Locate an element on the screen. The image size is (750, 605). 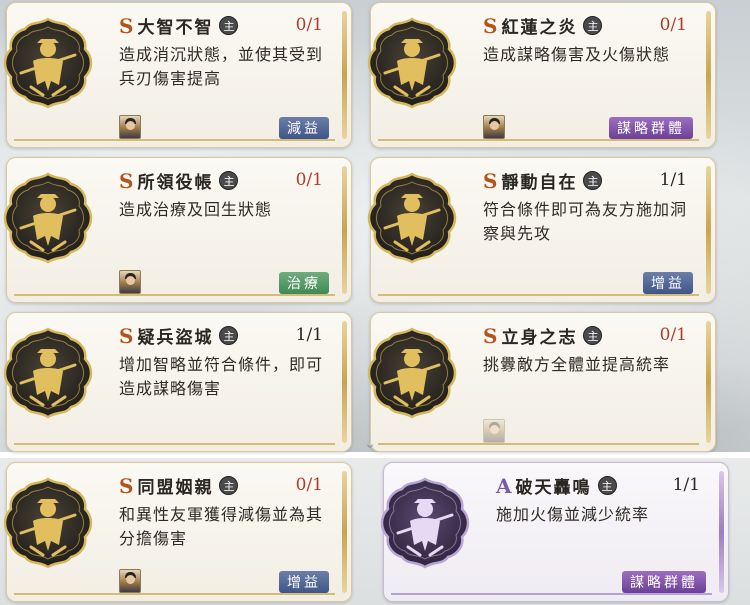
skill-header: S 疑兵盜城 主 is located at coordinates (179, 335).